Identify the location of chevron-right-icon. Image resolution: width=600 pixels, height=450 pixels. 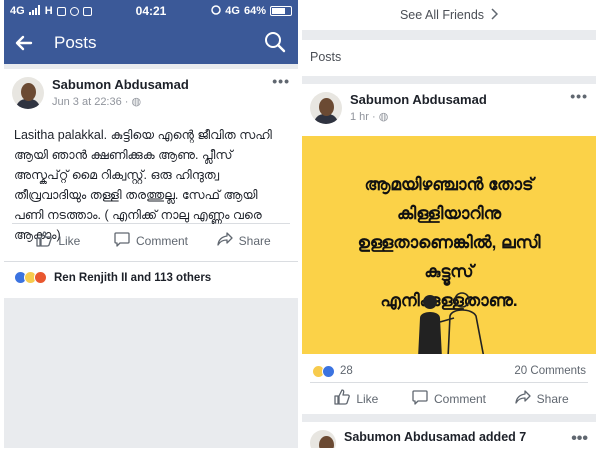
(494, 15).